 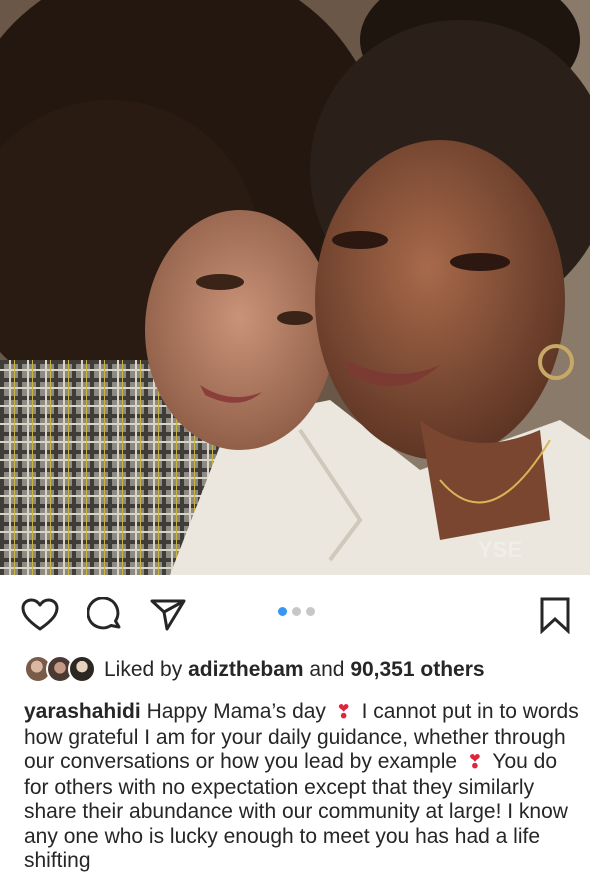 I want to click on bookmark-icon, so click(x=555, y=615).